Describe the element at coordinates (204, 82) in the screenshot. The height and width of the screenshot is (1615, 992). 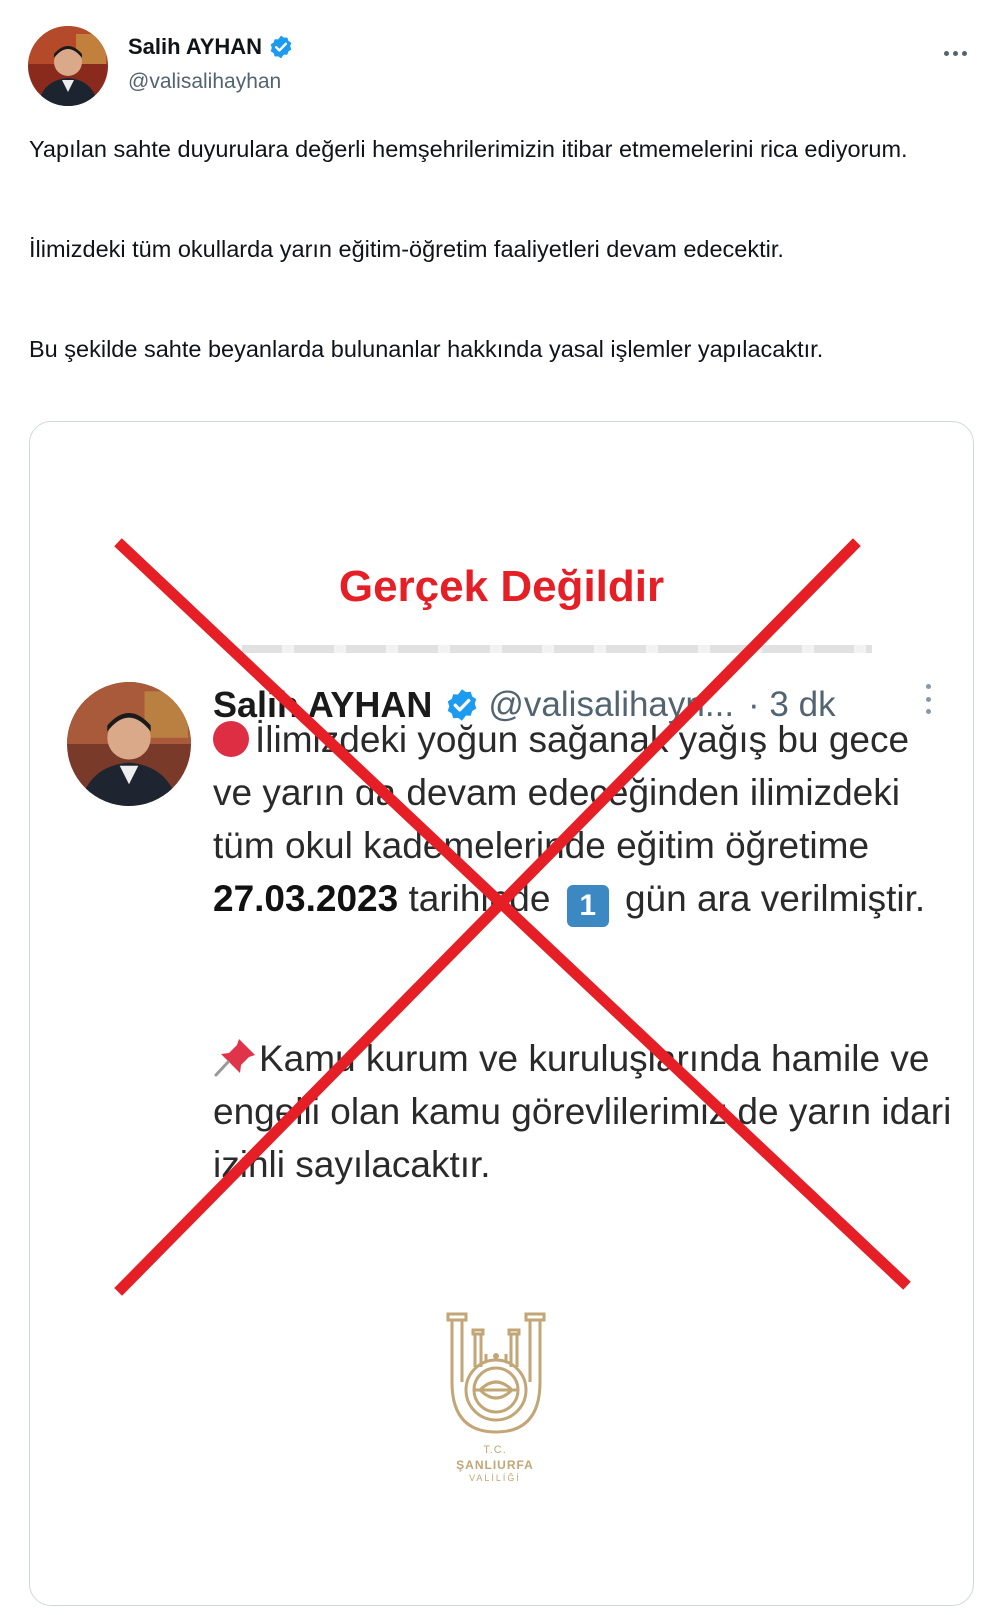
I see `author-handle: @valisalihayhan` at that location.